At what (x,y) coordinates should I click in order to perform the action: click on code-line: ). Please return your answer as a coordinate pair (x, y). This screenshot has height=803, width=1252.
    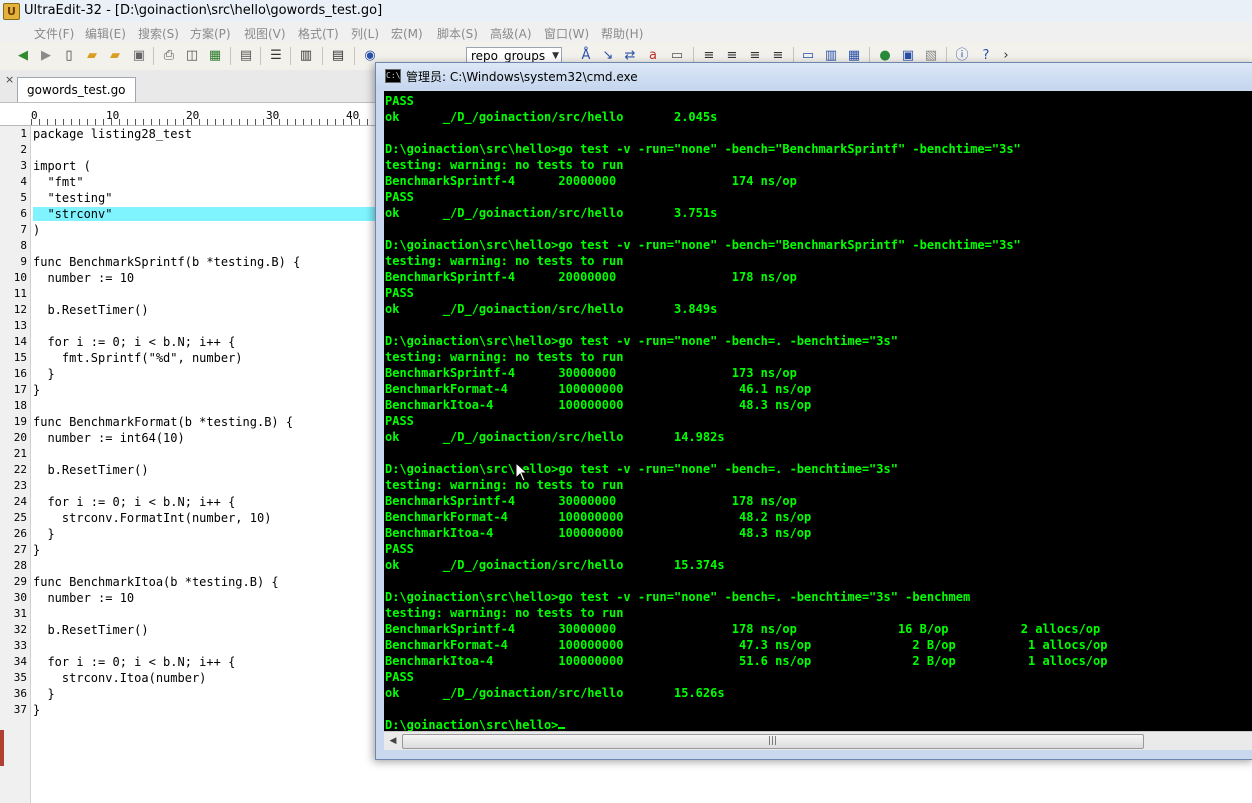
    Looking at the image, I should click on (37, 230).